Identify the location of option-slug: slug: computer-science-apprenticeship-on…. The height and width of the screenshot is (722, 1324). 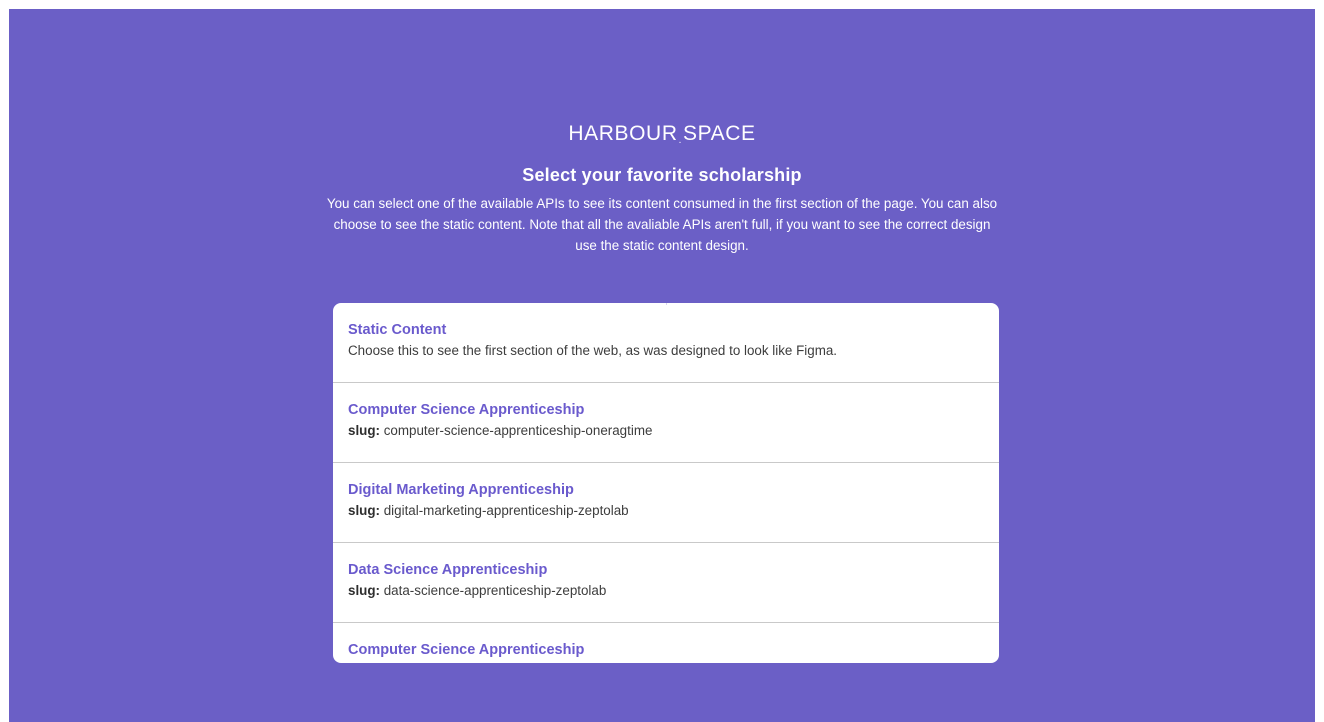
(666, 431).